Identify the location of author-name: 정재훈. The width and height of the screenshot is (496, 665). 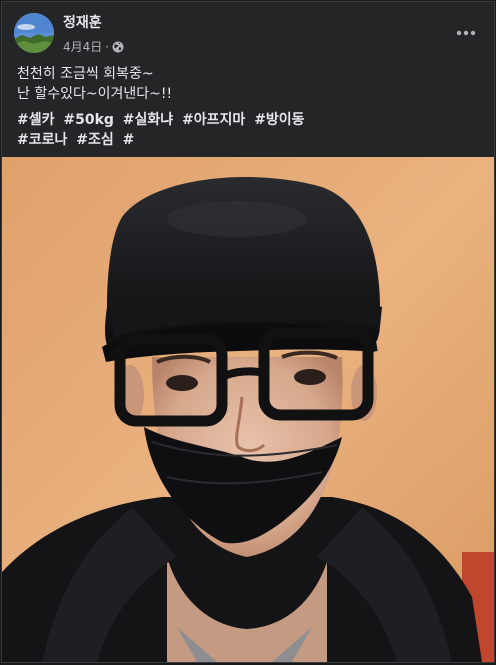
(82, 22).